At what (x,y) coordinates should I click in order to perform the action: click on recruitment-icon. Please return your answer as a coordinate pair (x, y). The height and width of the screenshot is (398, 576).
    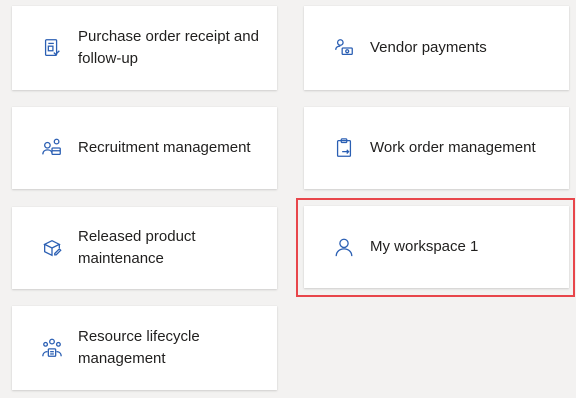
    Looking at the image, I should click on (52, 148).